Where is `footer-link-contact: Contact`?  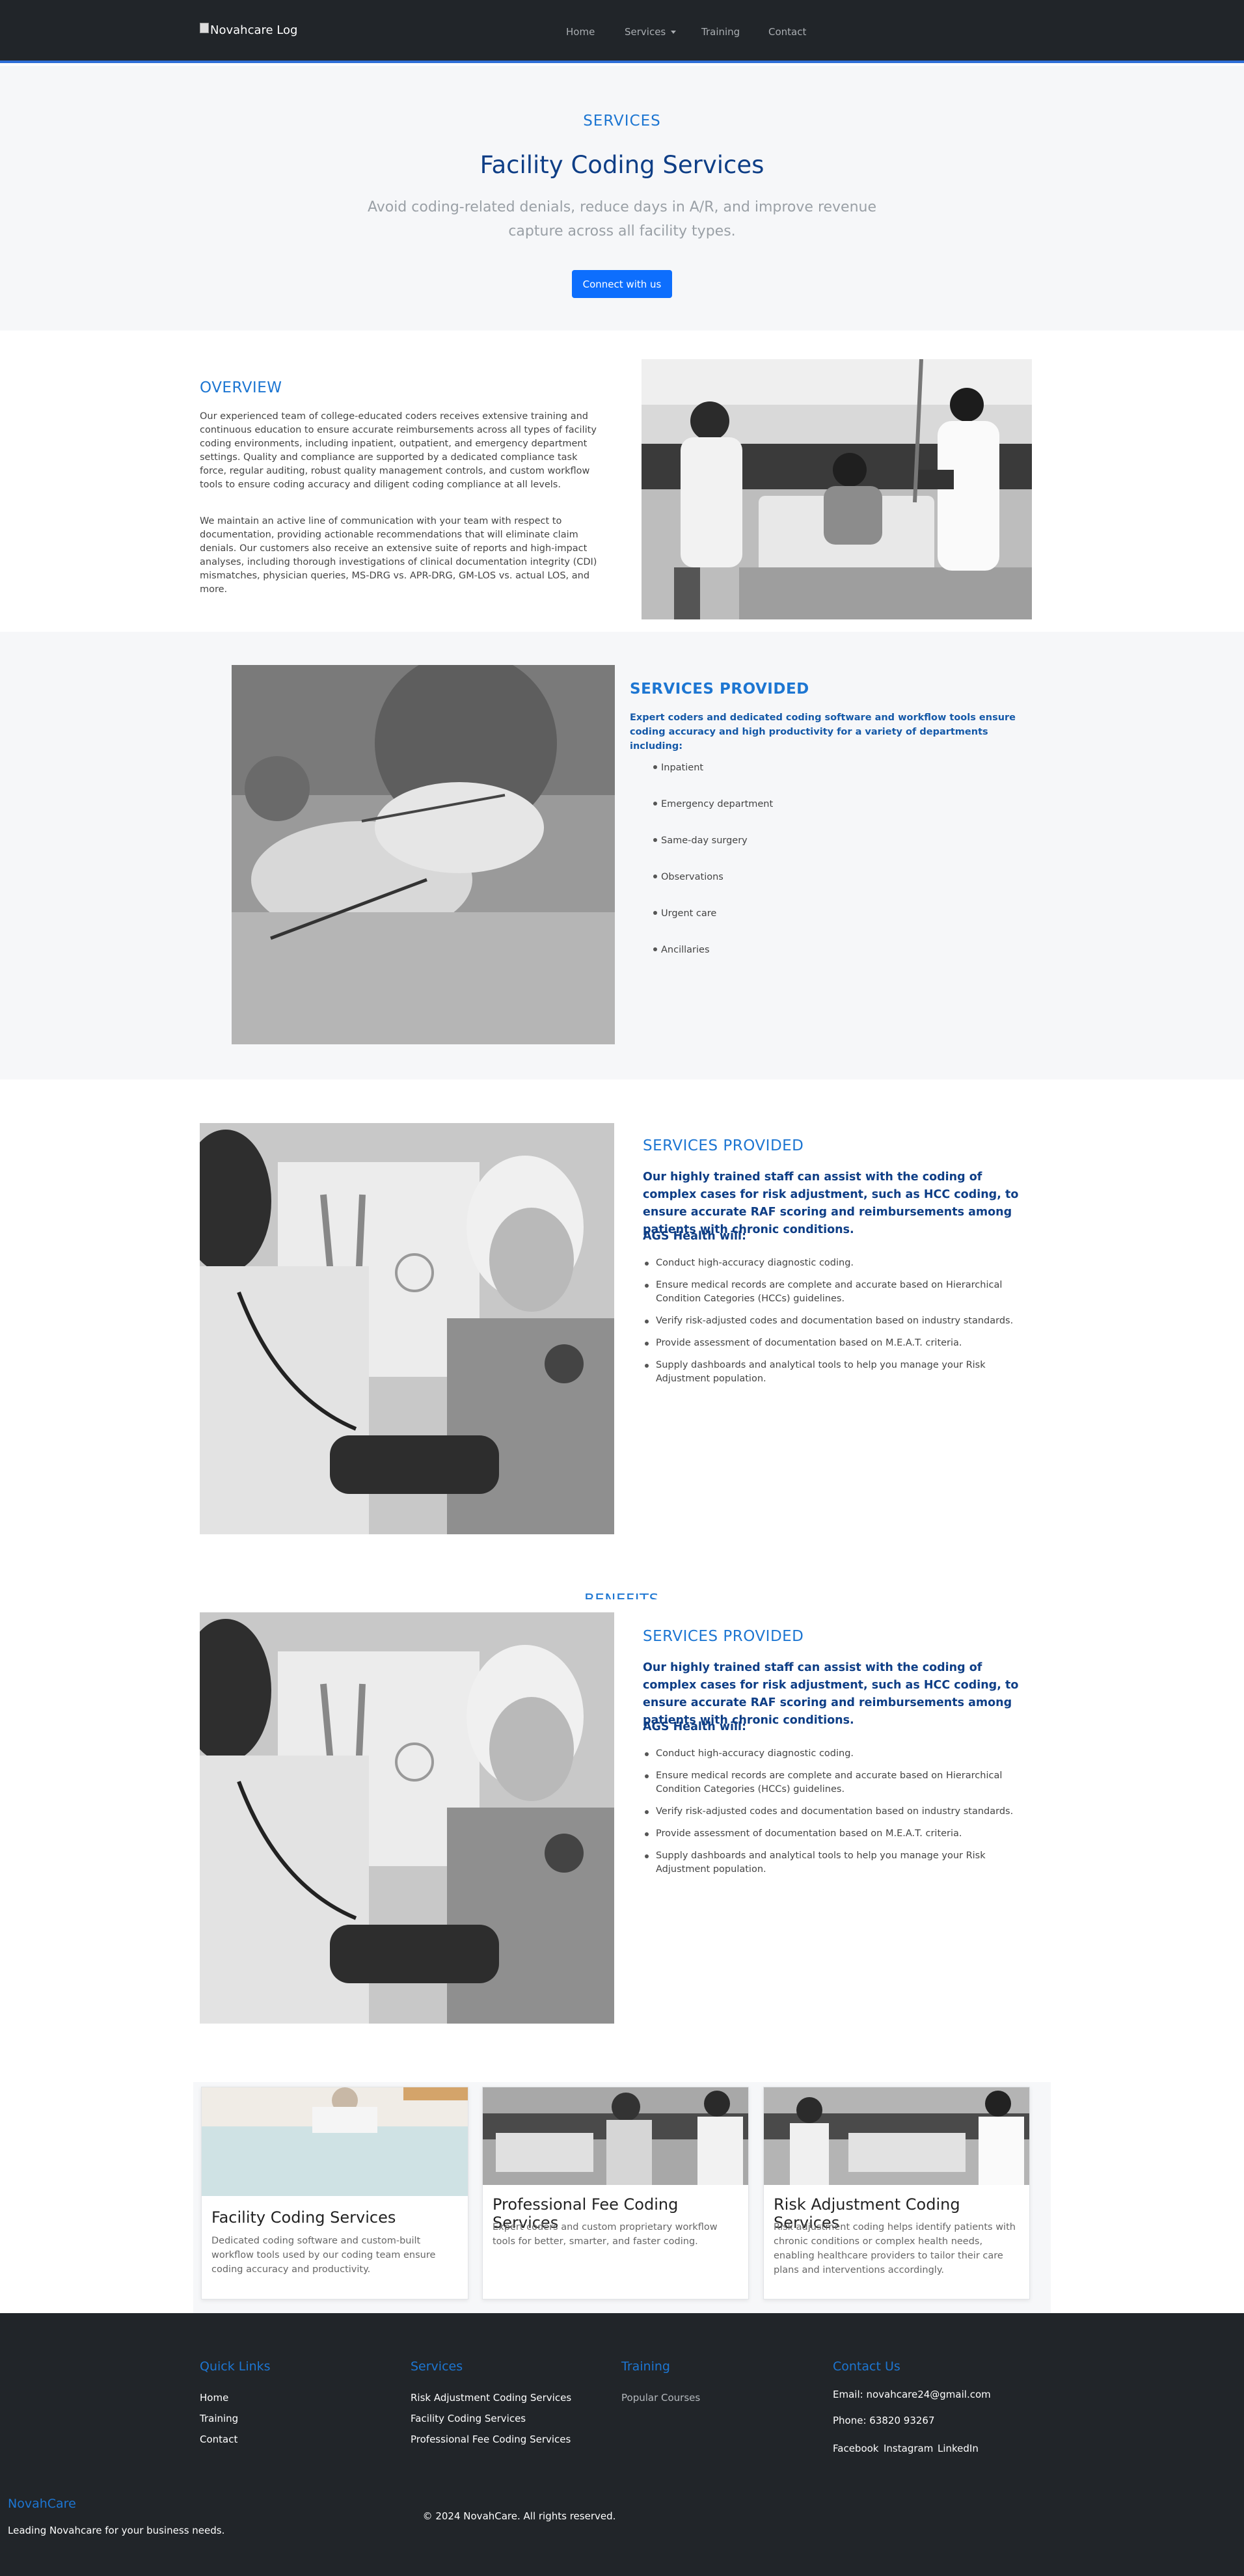 footer-link-contact: Contact is located at coordinates (218, 2439).